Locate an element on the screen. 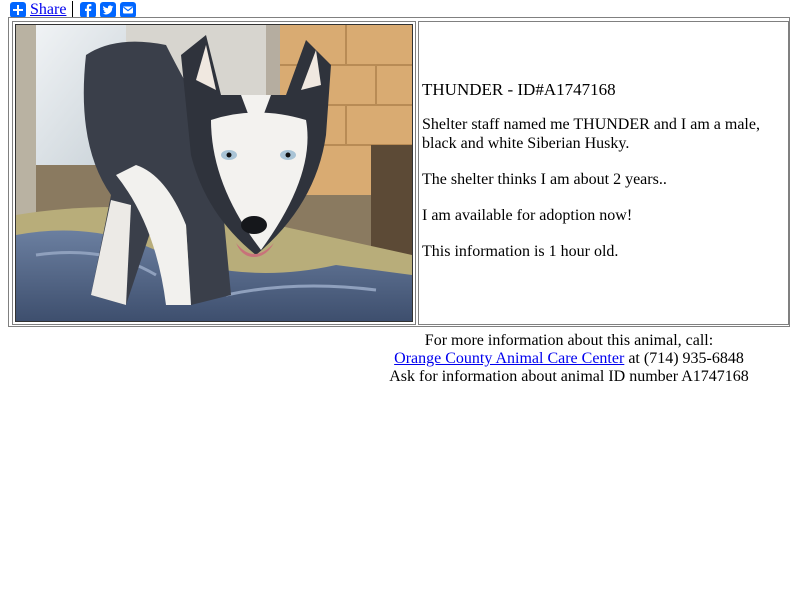 Image resolution: width=800 pixels, height=600 pixels. share-link: Share is located at coordinates (48, 9).